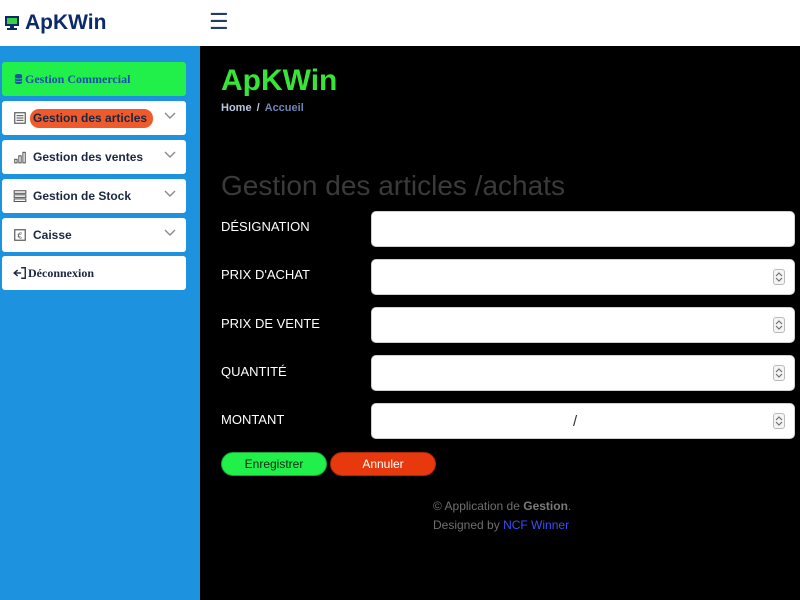 This screenshot has height=600, width=800. What do you see at coordinates (779, 373) in the screenshot?
I see `quantite-stepper` at bounding box center [779, 373].